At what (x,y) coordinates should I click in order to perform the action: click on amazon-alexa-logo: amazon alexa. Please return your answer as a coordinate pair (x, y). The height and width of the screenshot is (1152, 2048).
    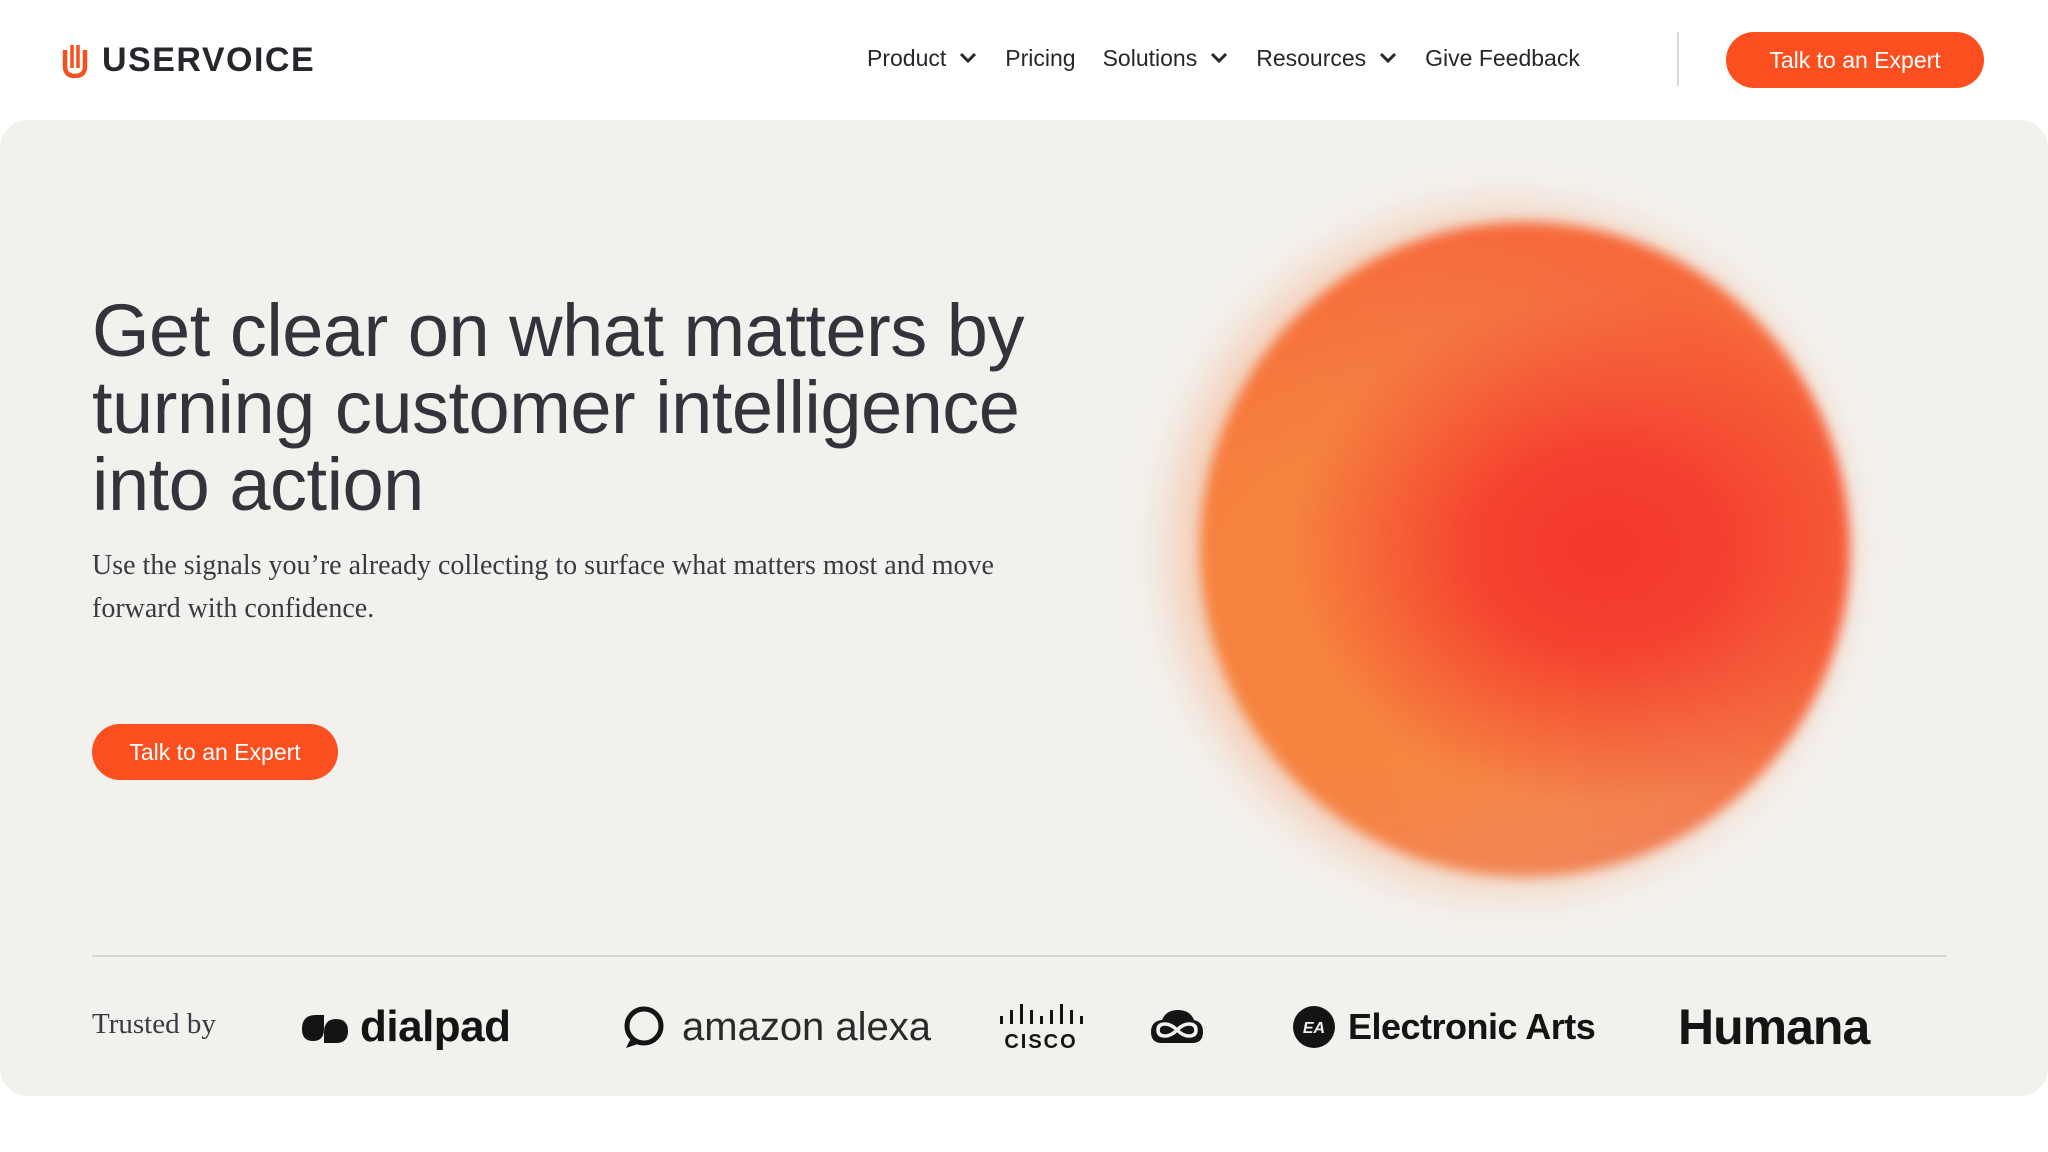
    Looking at the image, I should click on (776, 1027).